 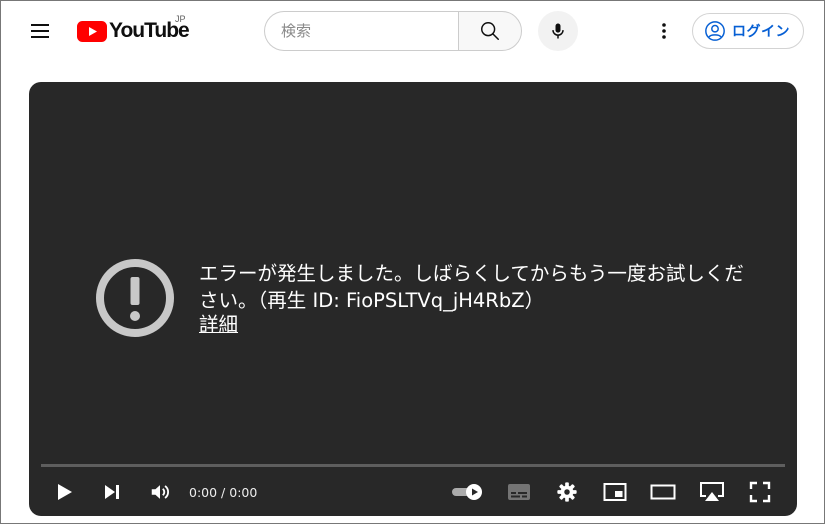 I want to click on more-options-button, so click(x=664, y=31).